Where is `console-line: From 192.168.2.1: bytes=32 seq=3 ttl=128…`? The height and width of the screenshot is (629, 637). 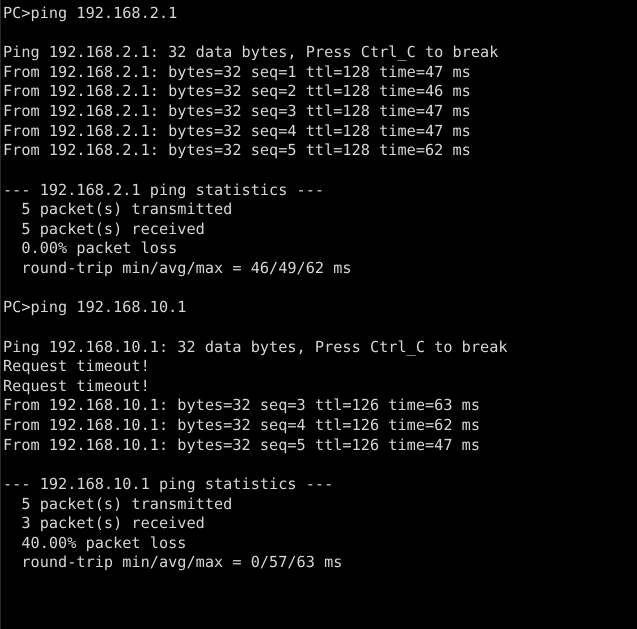
console-line: From 192.168.2.1: bytes=32 seq=3 ttl=128… is located at coordinates (237, 111).